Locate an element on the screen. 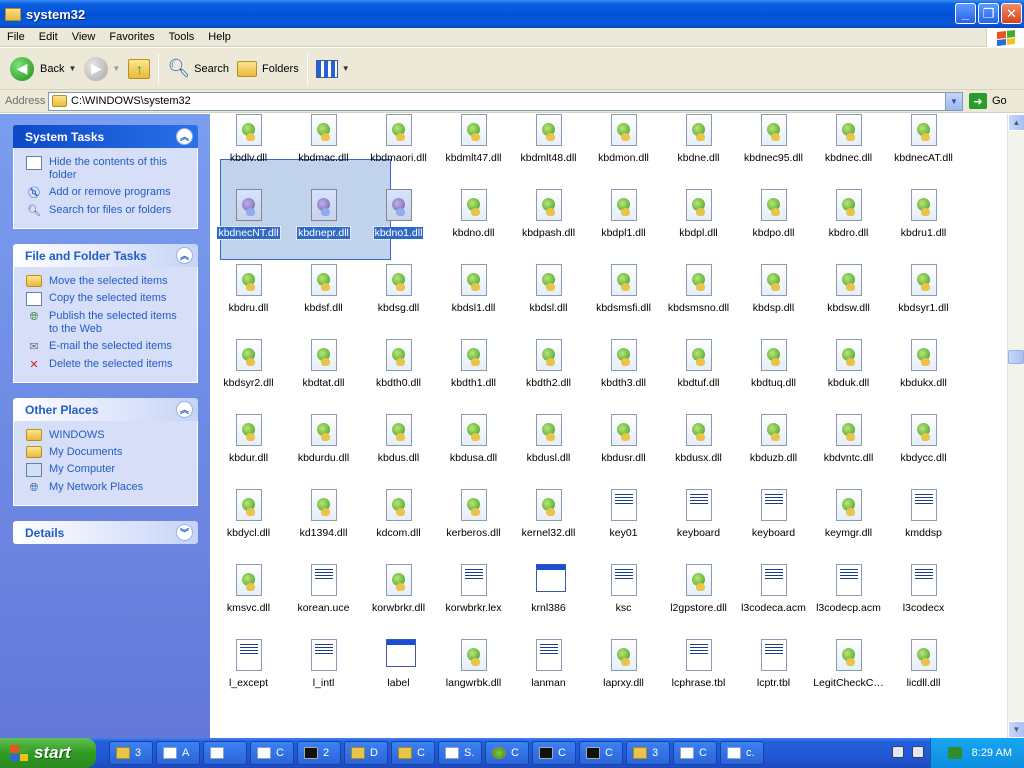 The image size is (1024, 768). task-move-items: Move the selected items is located at coordinates (107, 281).